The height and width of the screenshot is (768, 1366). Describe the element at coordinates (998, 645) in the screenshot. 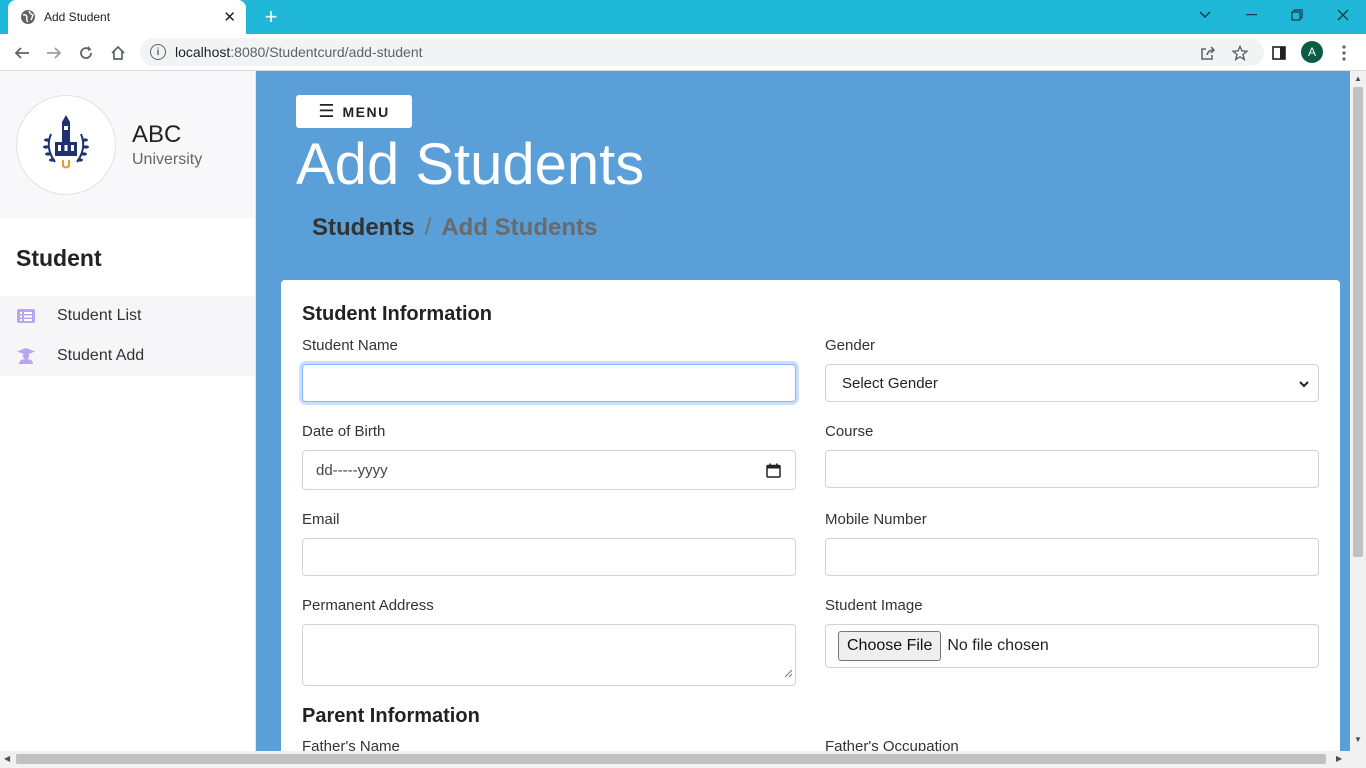

I see `file-status: No file chosen` at that location.